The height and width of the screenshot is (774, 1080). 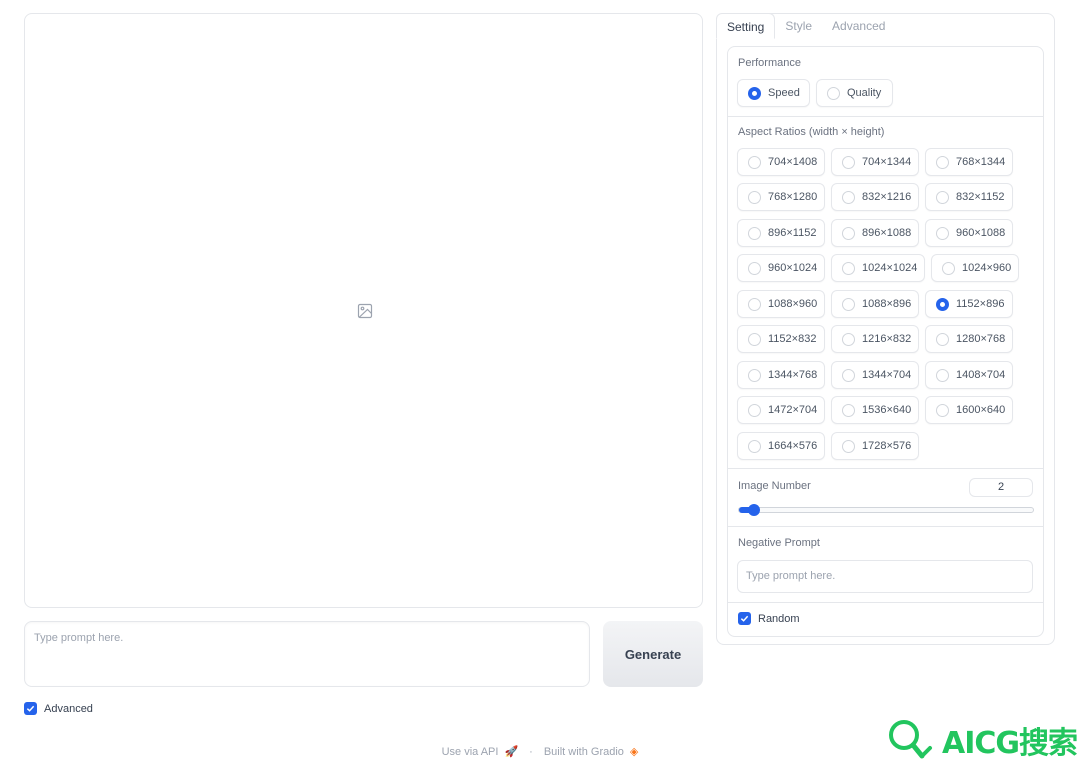 I want to click on tab-setting: Setting, so click(x=746, y=26).